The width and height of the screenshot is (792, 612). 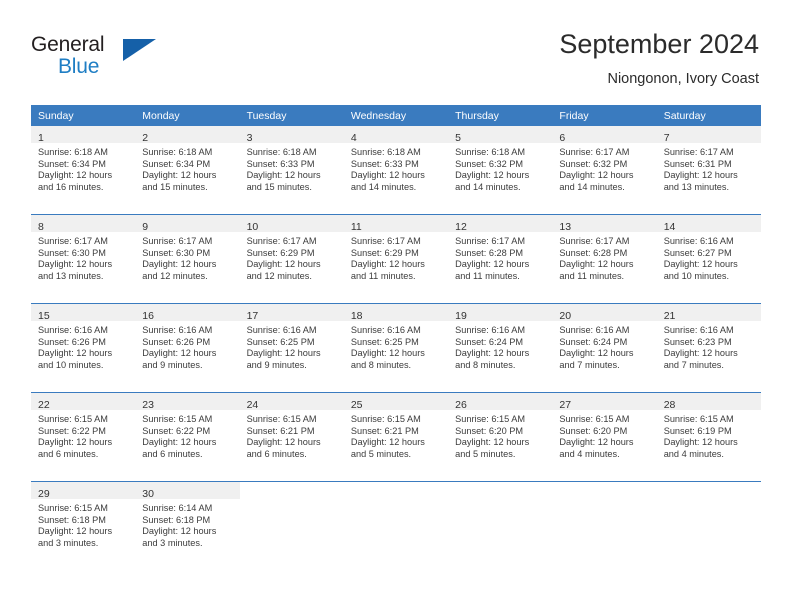 I want to click on day-number-band, so click(x=604, y=490).